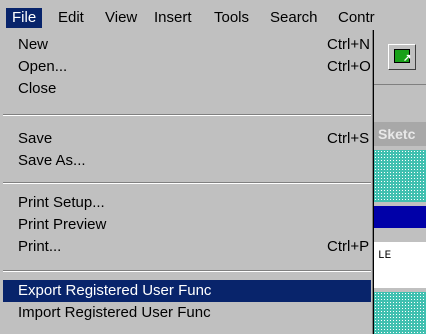 Image resolution: width=426 pixels, height=334 pixels. What do you see at coordinates (231, 18) in the screenshot?
I see `menu-tools: Tools` at bounding box center [231, 18].